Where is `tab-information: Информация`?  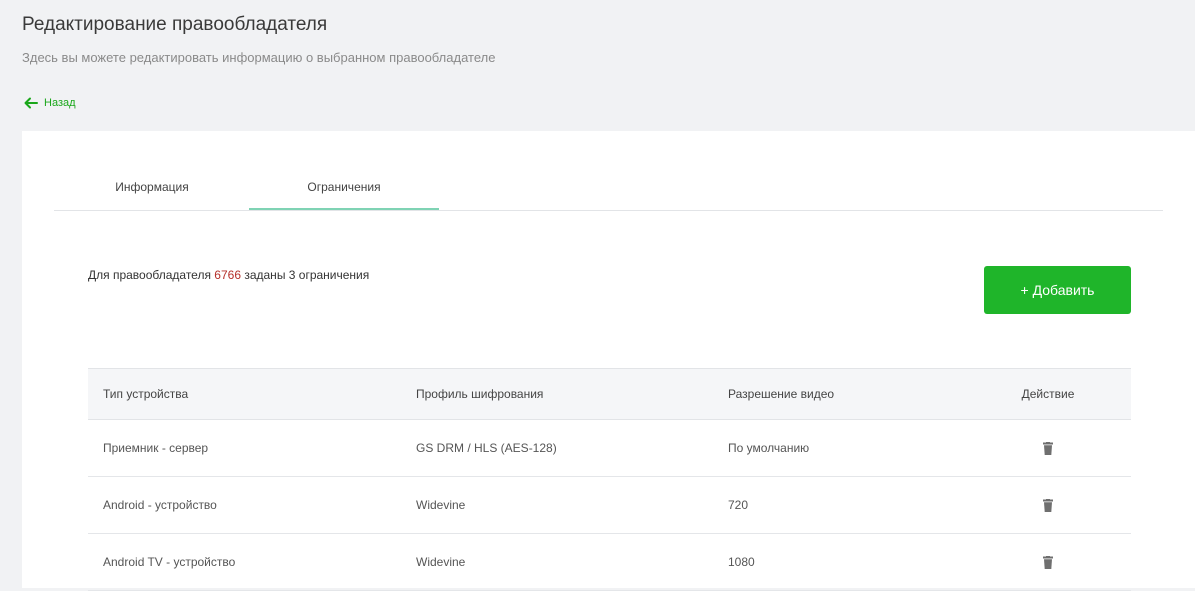
tab-information: Информация is located at coordinates (152, 189).